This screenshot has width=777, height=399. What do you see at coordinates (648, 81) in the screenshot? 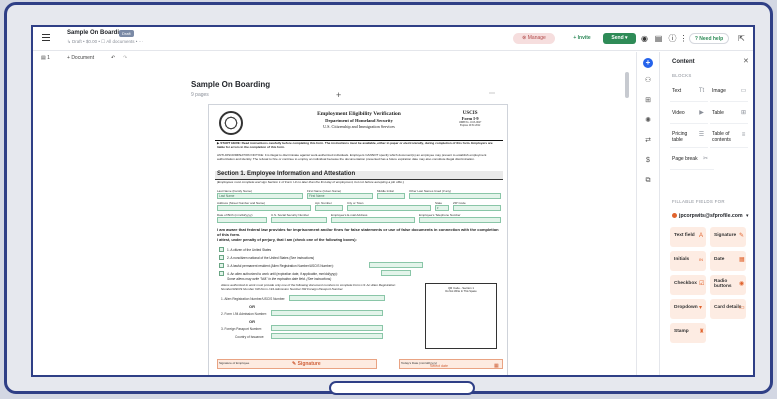
I see `roles-icon: ⚇` at bounding box center [648, 81].